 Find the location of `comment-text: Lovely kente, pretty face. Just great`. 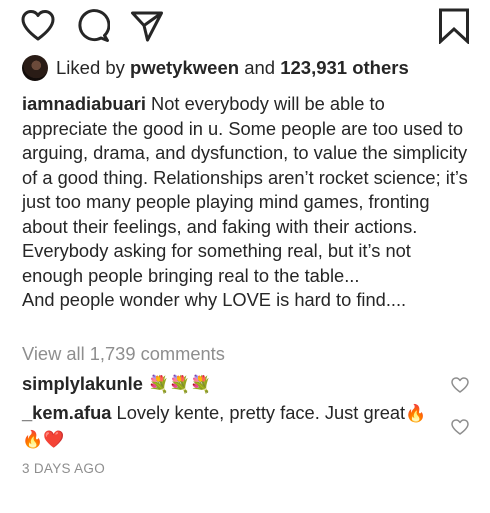

comment-text: Lovely kente, pretty face. Just great is located at coordinates (261, 412).